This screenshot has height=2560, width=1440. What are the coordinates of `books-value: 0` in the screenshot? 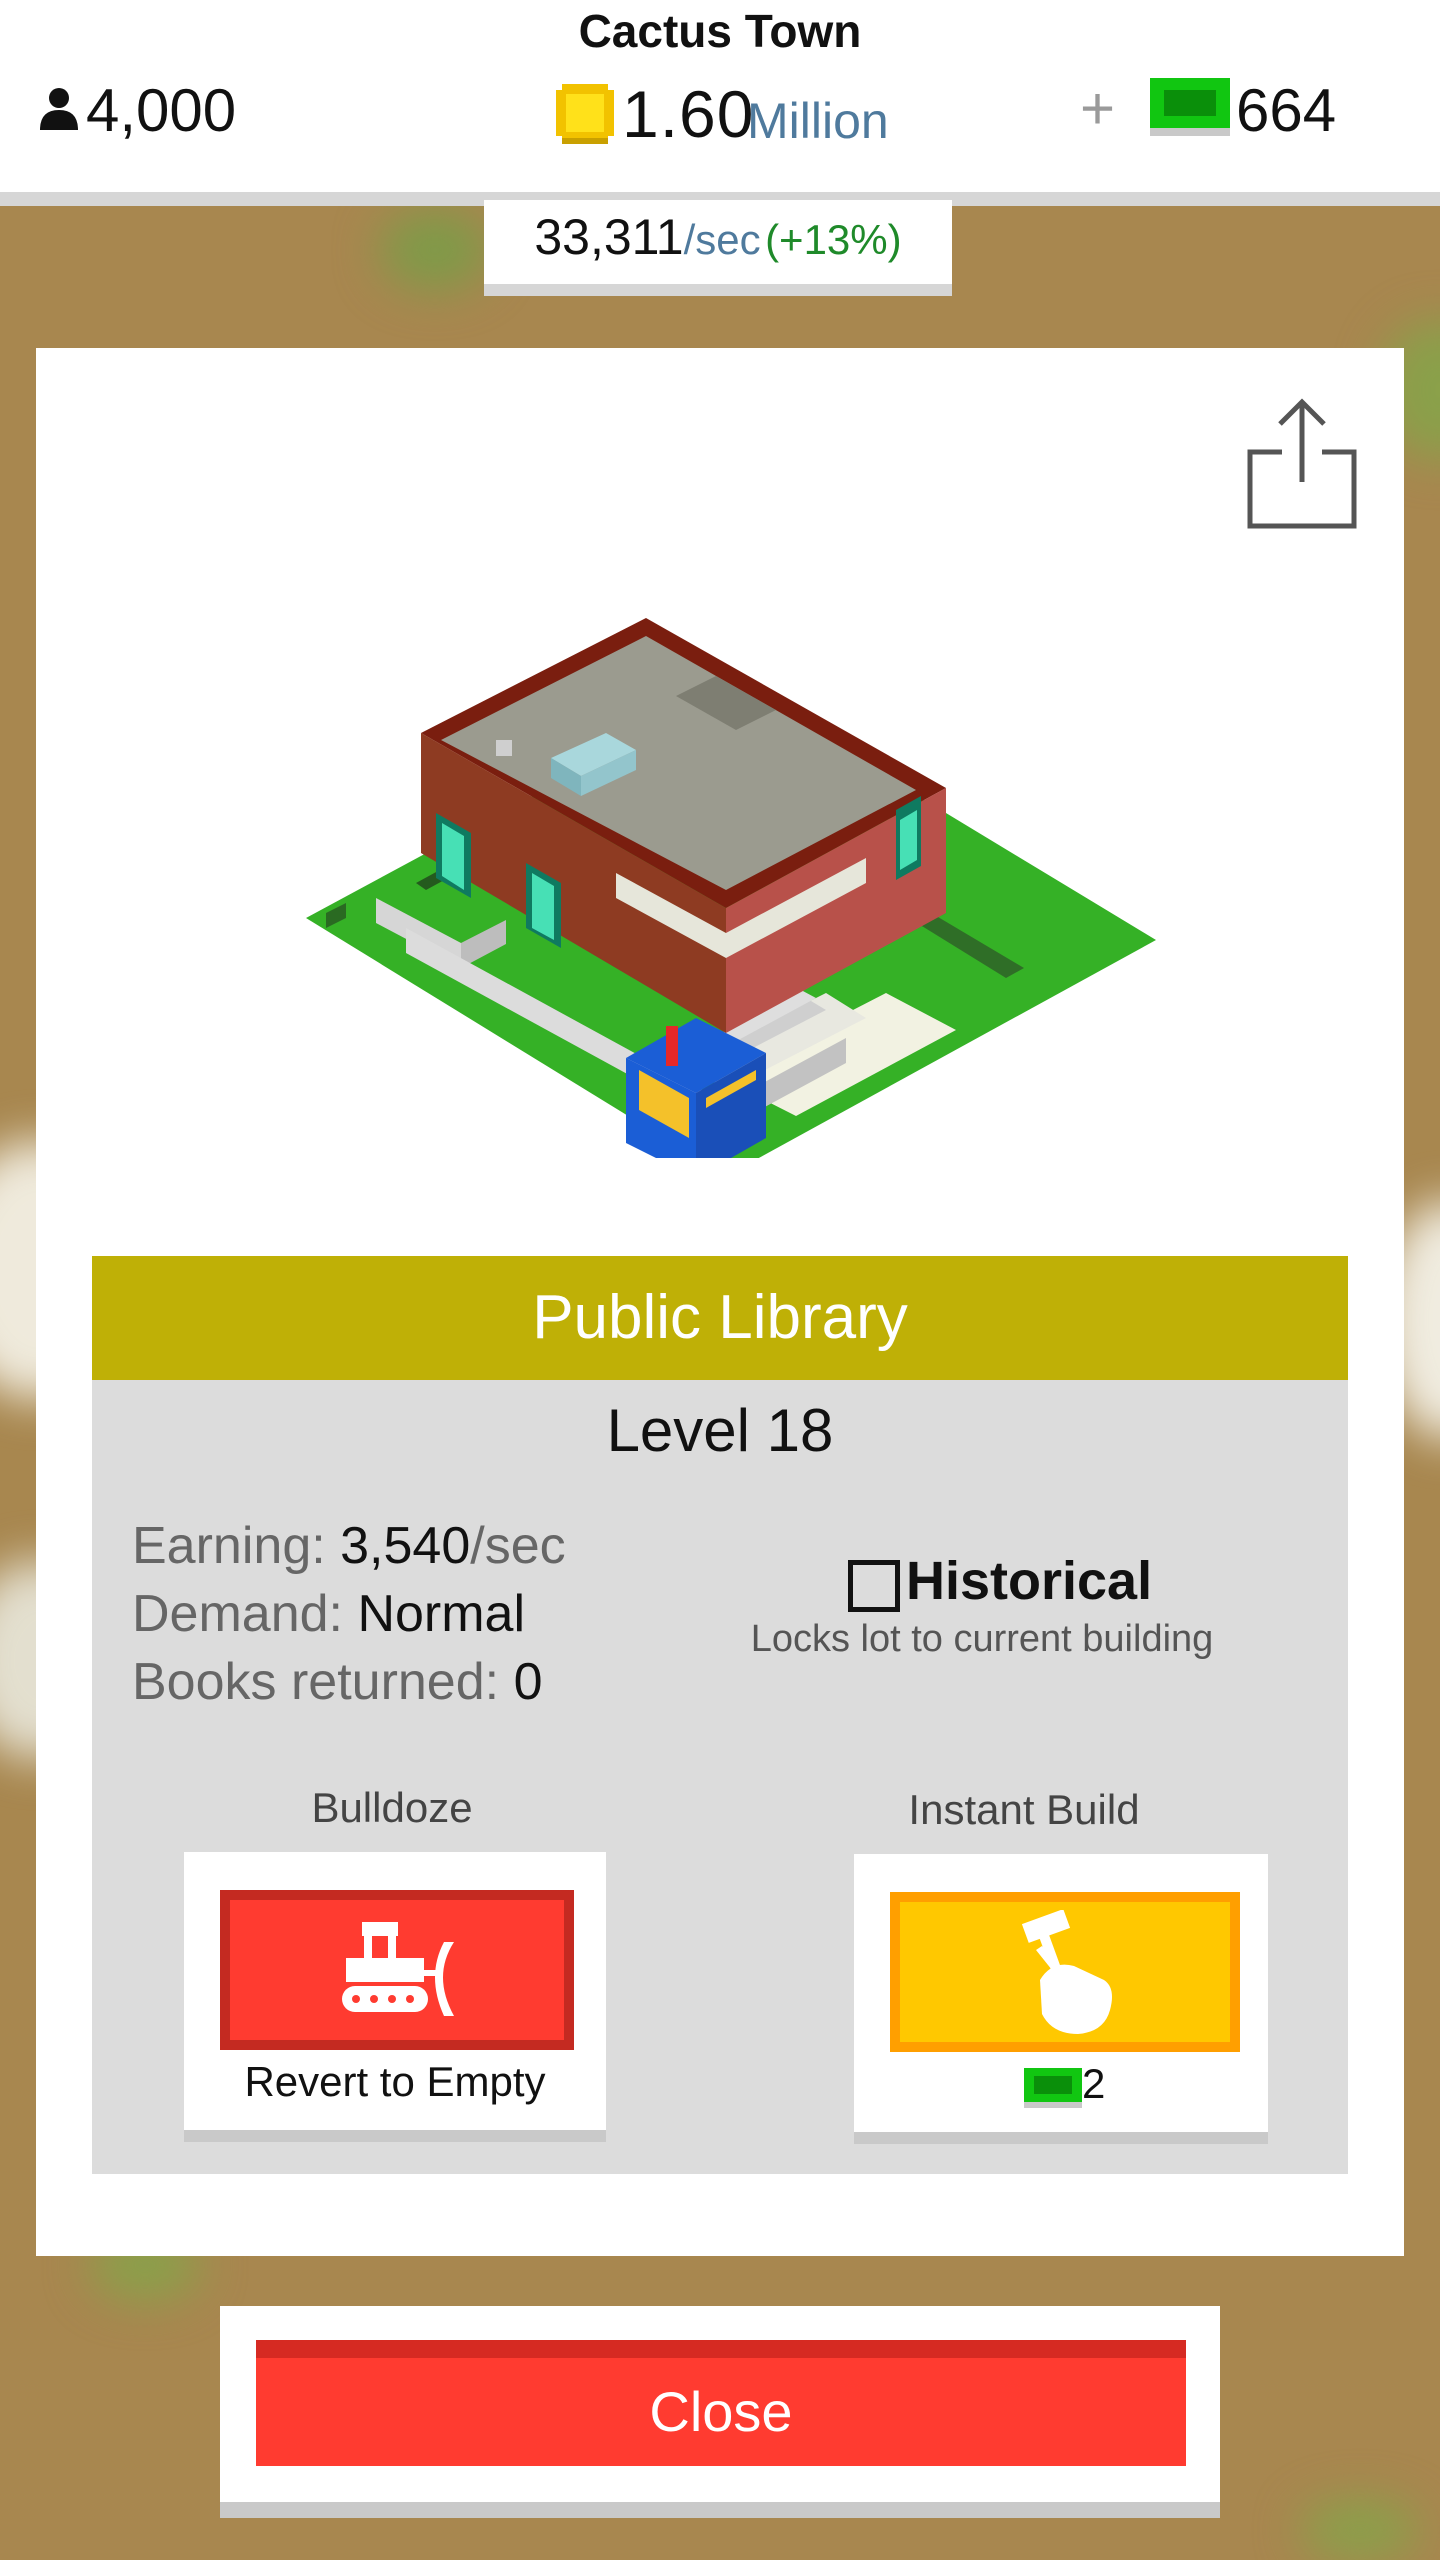 It's located at (528, 1682).